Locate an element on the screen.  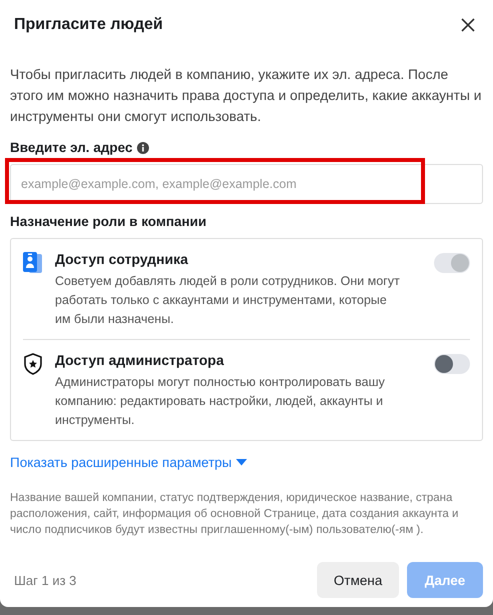
info-icon is located at coordinates (143, 148).